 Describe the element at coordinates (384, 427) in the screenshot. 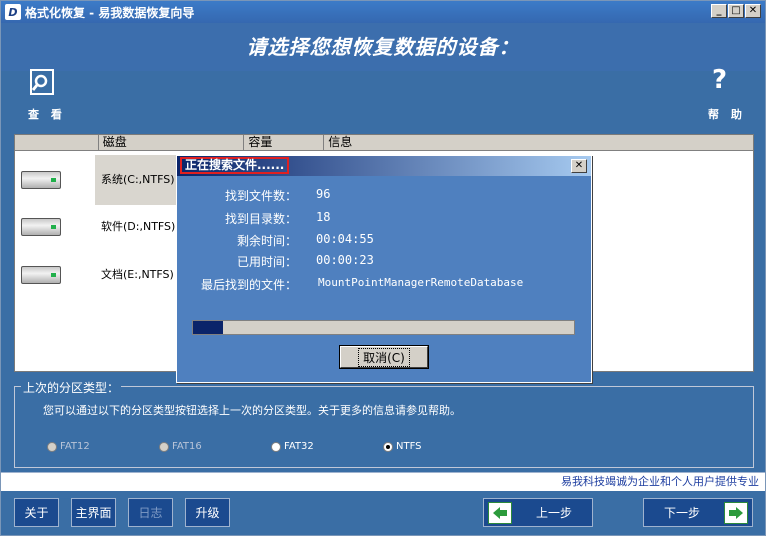

I see `partition-type-group` at that location.